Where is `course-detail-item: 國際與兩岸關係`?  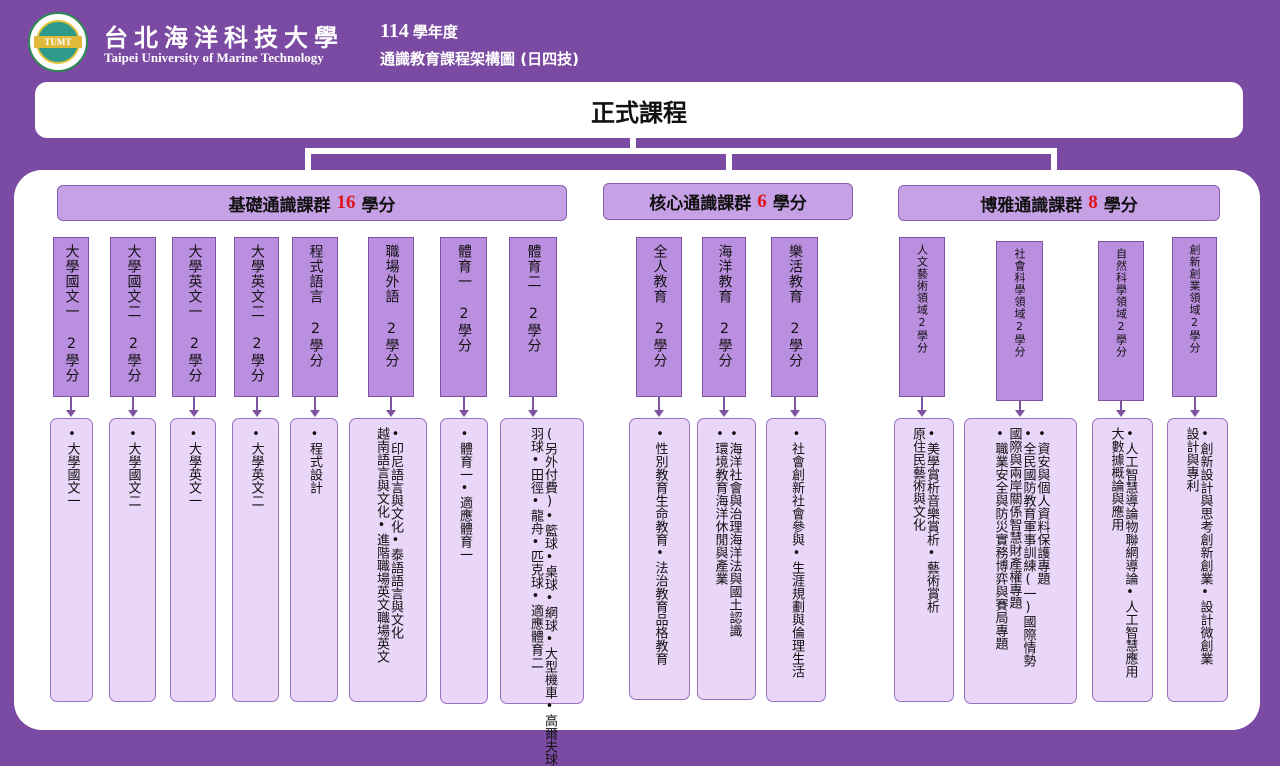 course-detail-item: 國際與兩岸關係 is located at coordinates (1014, 472).